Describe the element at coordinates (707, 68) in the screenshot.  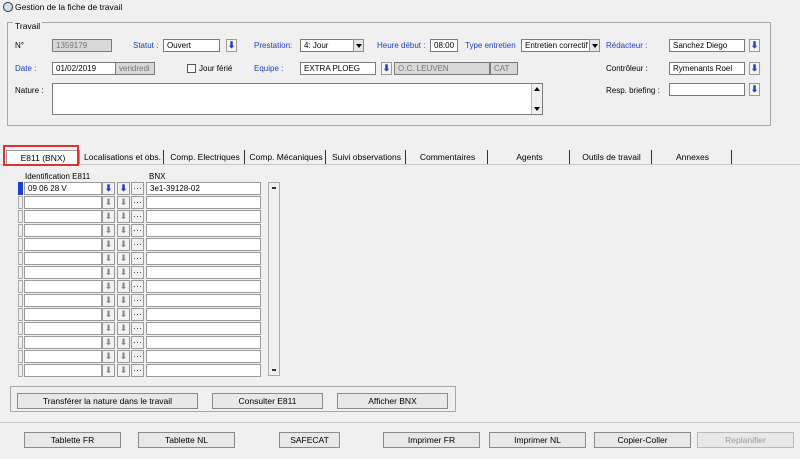
I see `controleur-field: Rymenants Roel` at that location.